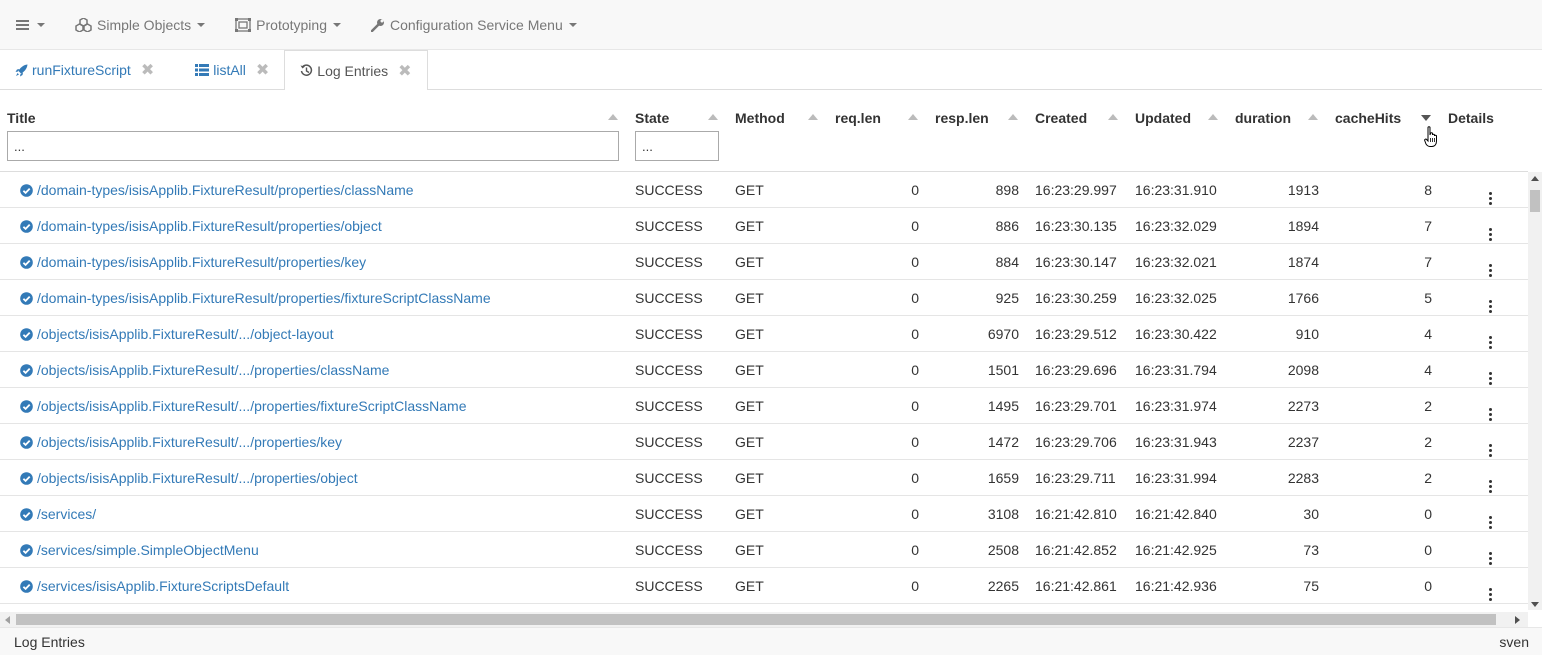 This screenshot has width=1542, height=655. Describe the element at coordinates (1076, 514) in the screenshot. I see `cell-created: 16:21:42.810` at that location.